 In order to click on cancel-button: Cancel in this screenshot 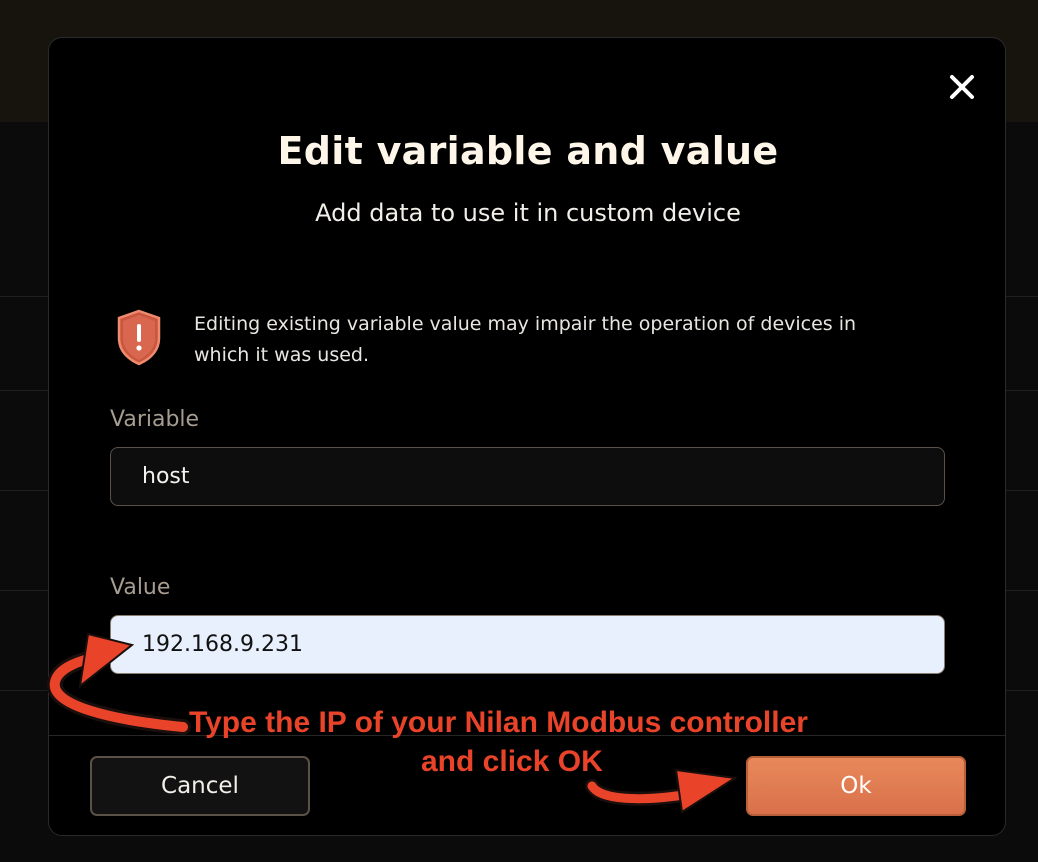, I will do `click(200, 786)`.